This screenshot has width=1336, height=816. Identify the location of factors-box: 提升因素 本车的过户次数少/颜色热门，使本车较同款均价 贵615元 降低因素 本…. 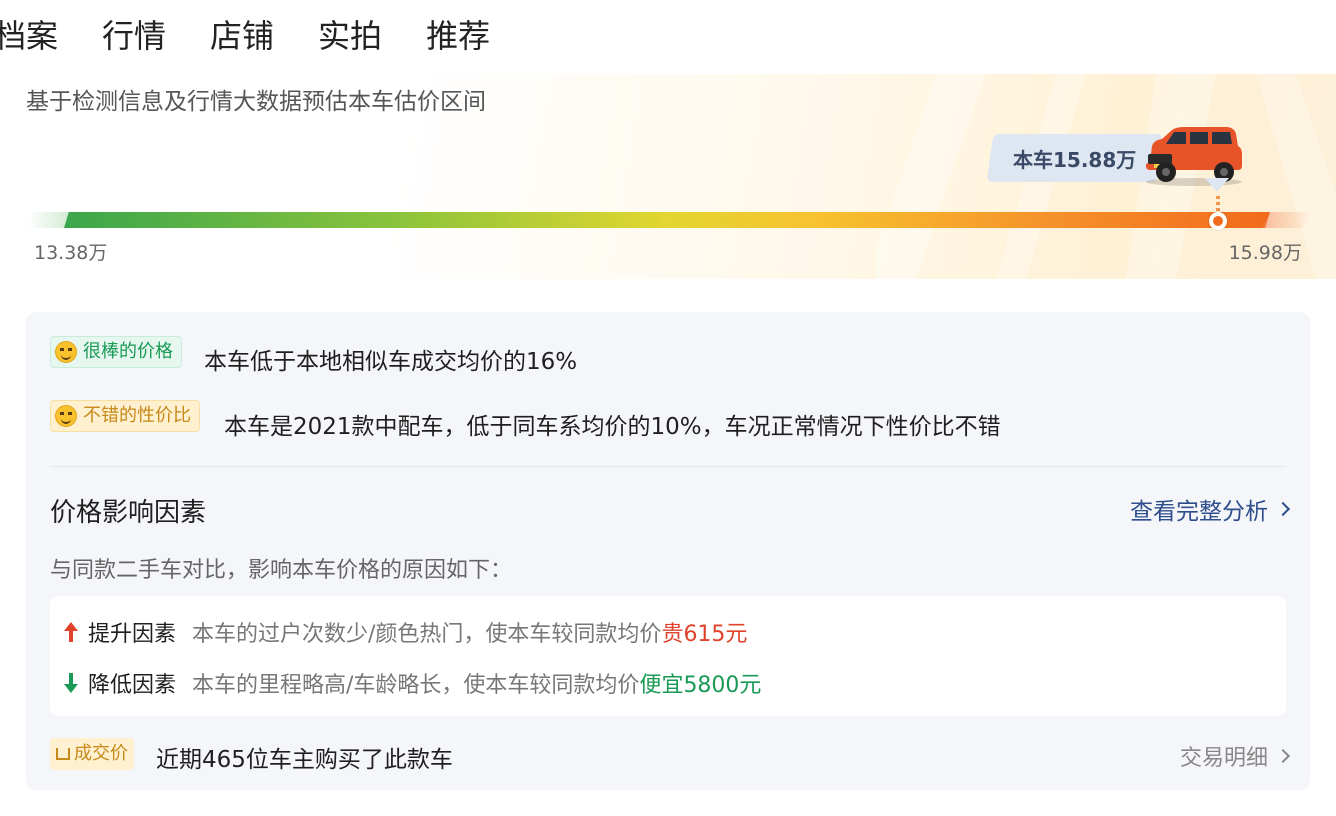
(668, 656).